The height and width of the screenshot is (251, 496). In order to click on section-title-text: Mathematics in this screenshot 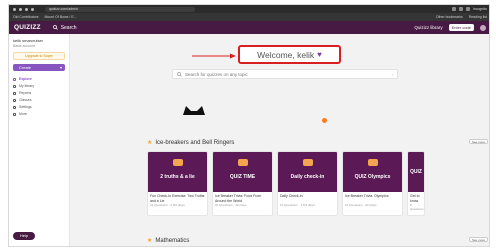, I will do `click(172, 240)`.